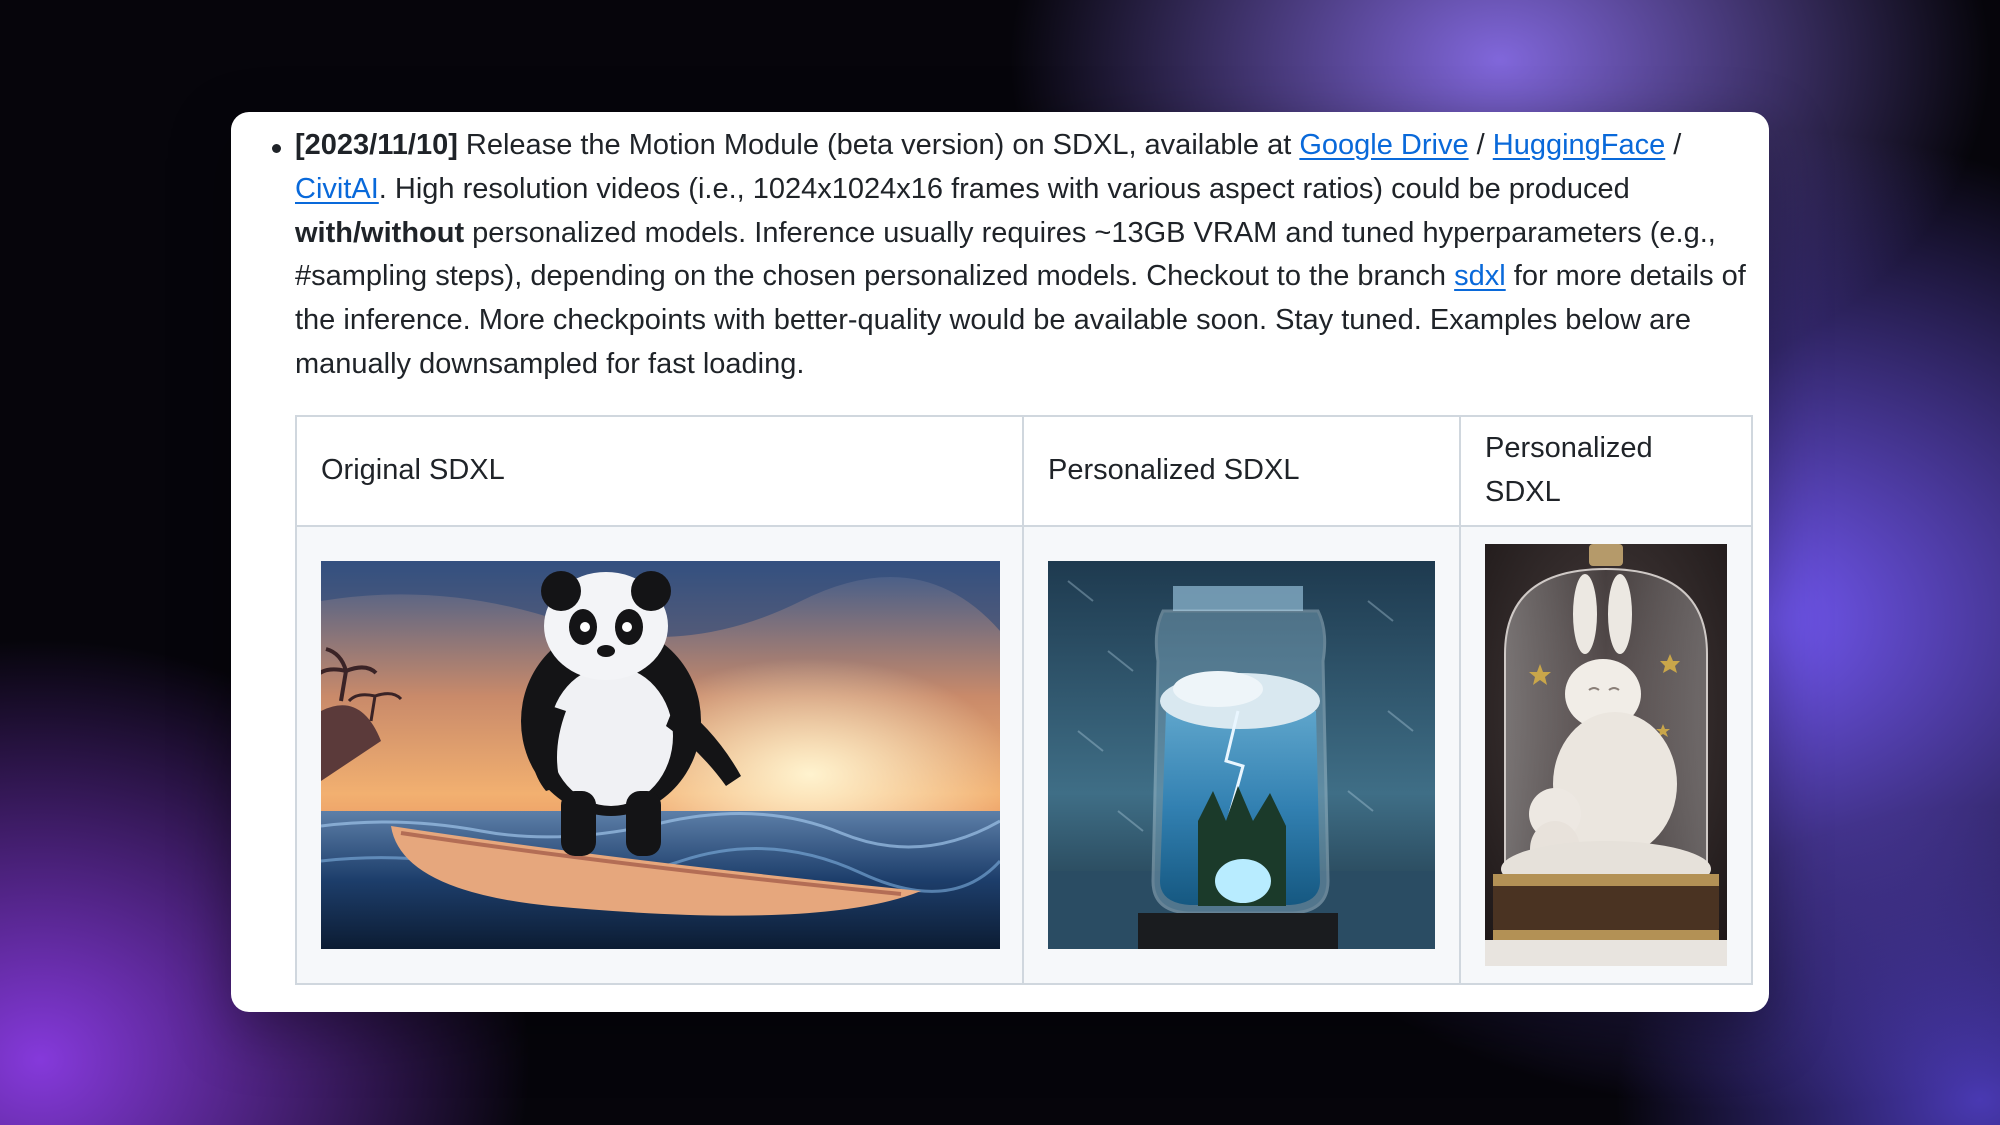 The width and height of the screenshot is (2000, 1125). Describe the element at coordinates (659, 471) in the screenshot. I see `header-original-sdxl: Original SDXL` at that location.